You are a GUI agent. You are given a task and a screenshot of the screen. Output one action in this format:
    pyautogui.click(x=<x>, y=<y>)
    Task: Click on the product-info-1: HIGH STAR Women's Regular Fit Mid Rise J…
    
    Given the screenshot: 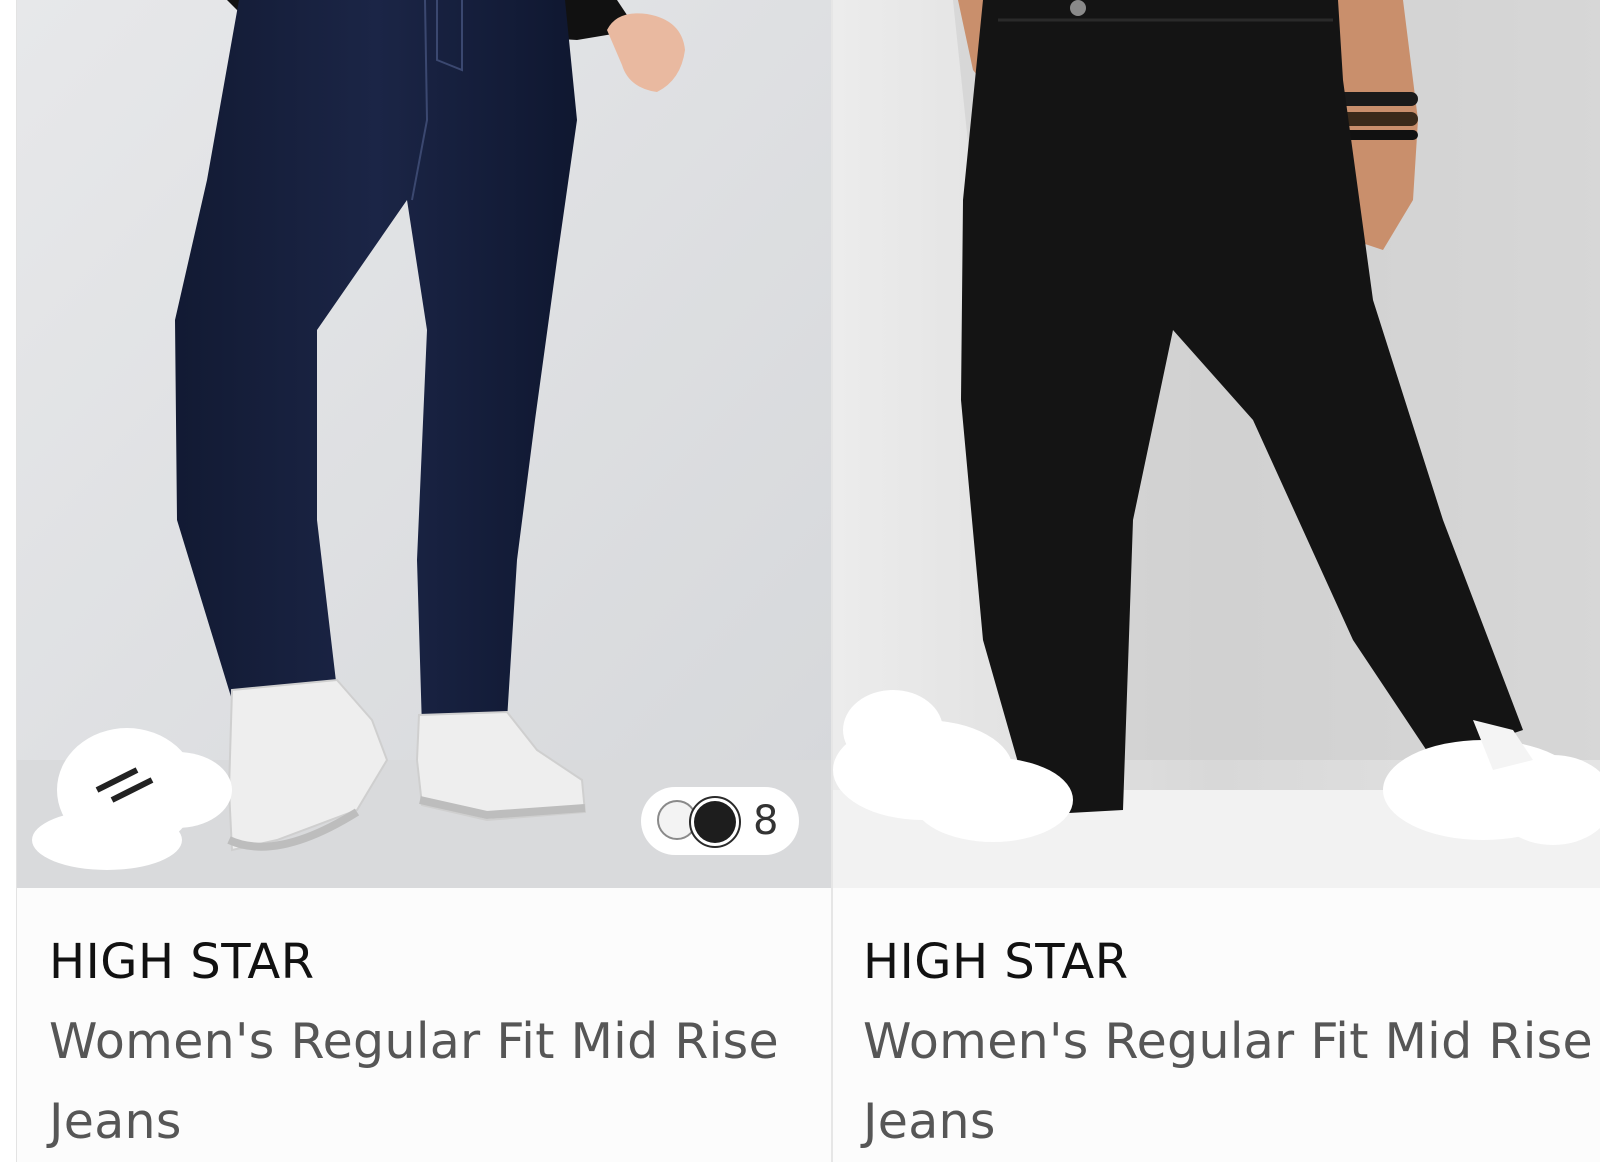 What is the action you would take?
    pyautogui.click(x=424, y=1025)
    